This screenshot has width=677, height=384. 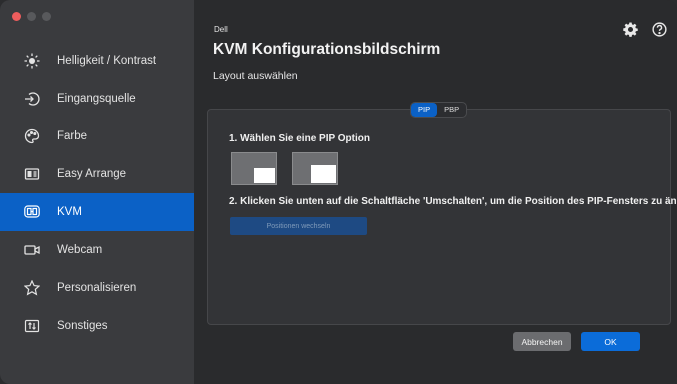 I want to click on sidebar-item-personalize: Personalisieren, so click(x=97, y=288).